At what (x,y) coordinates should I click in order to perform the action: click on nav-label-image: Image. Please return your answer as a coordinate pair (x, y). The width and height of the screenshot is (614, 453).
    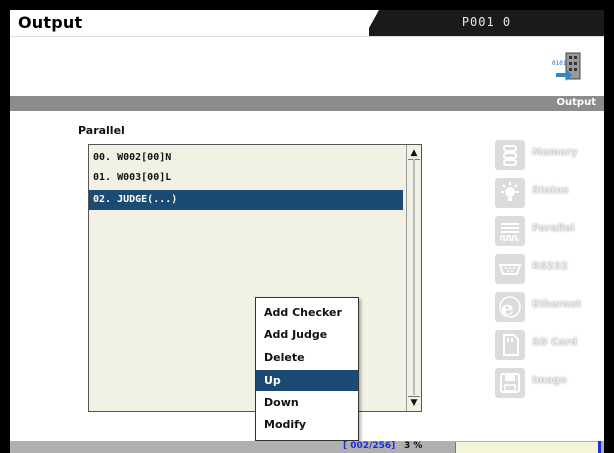
    Looking at the image, I should click on (549, 380).